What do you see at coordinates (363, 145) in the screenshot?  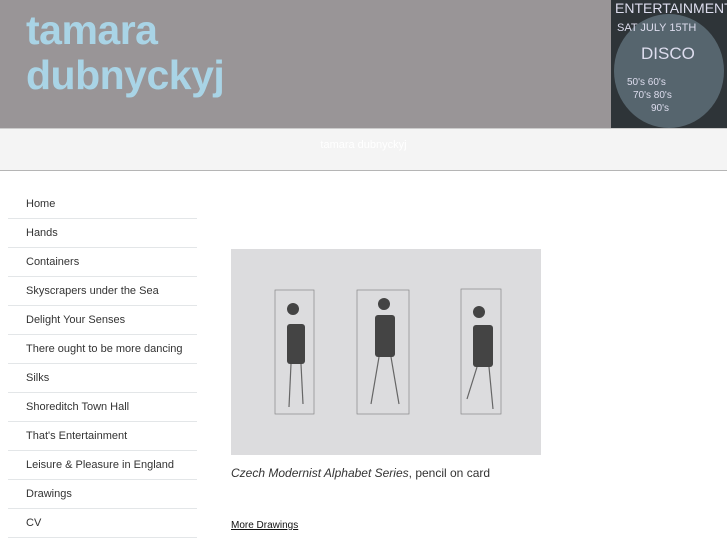 I see `site-name: tamara dubnyckyj` at bounding box center [363, 145].